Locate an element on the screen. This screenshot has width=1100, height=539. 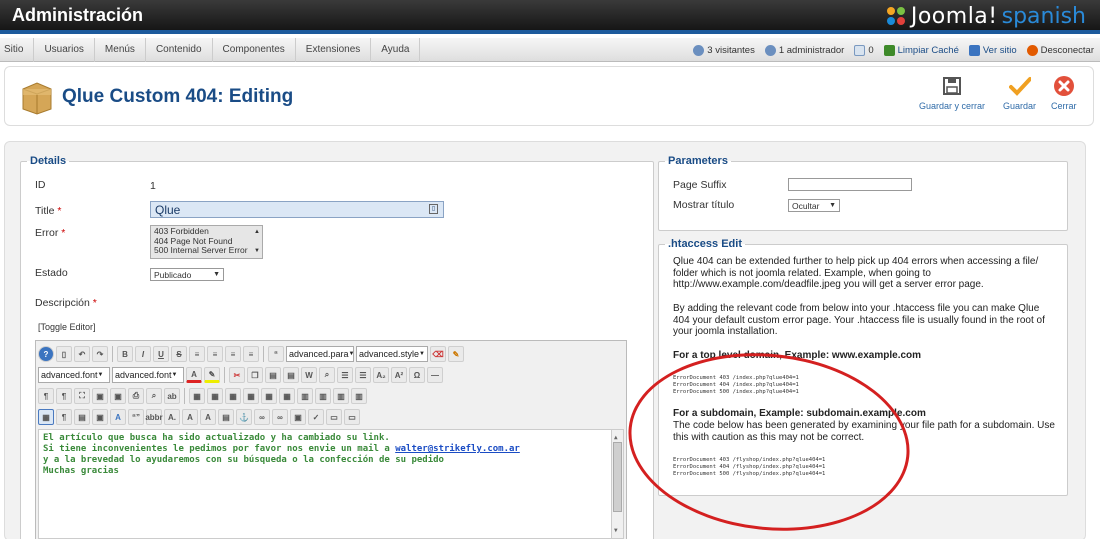
del-icon: A is located at coordinates (190, 417).